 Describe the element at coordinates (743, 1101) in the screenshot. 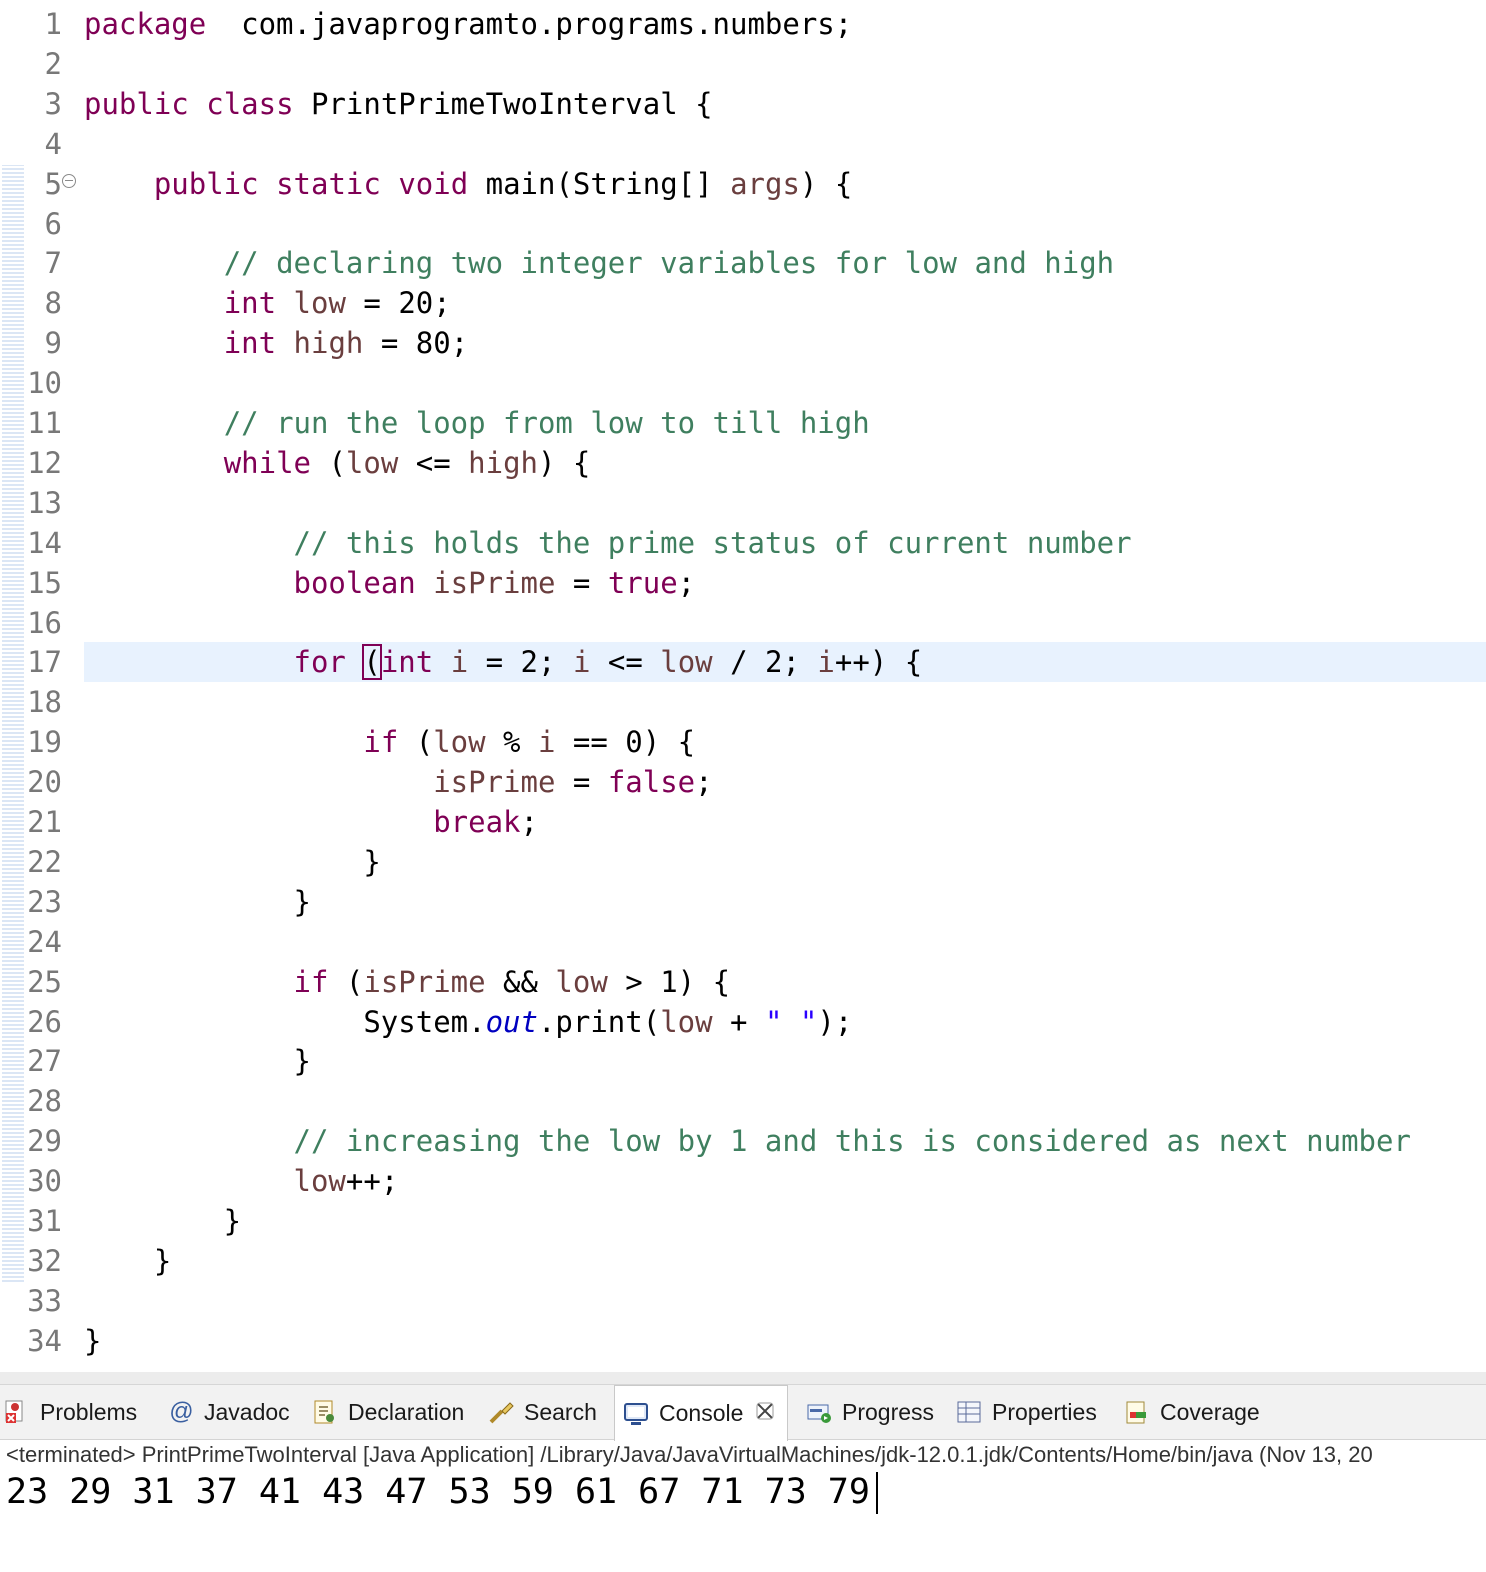

I see `code-line: 28` at that location.